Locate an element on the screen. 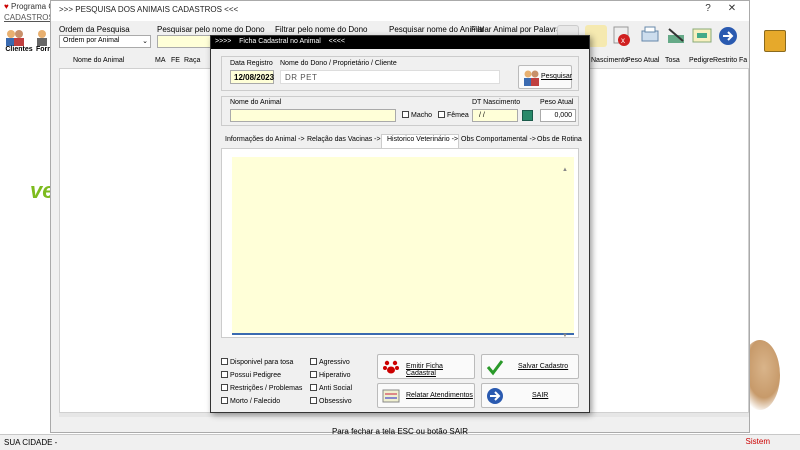 The height and width of the screenshot is (450, 800). ordem-select: Ordem por Animal ⌄ is located at coordinates (105, 41).